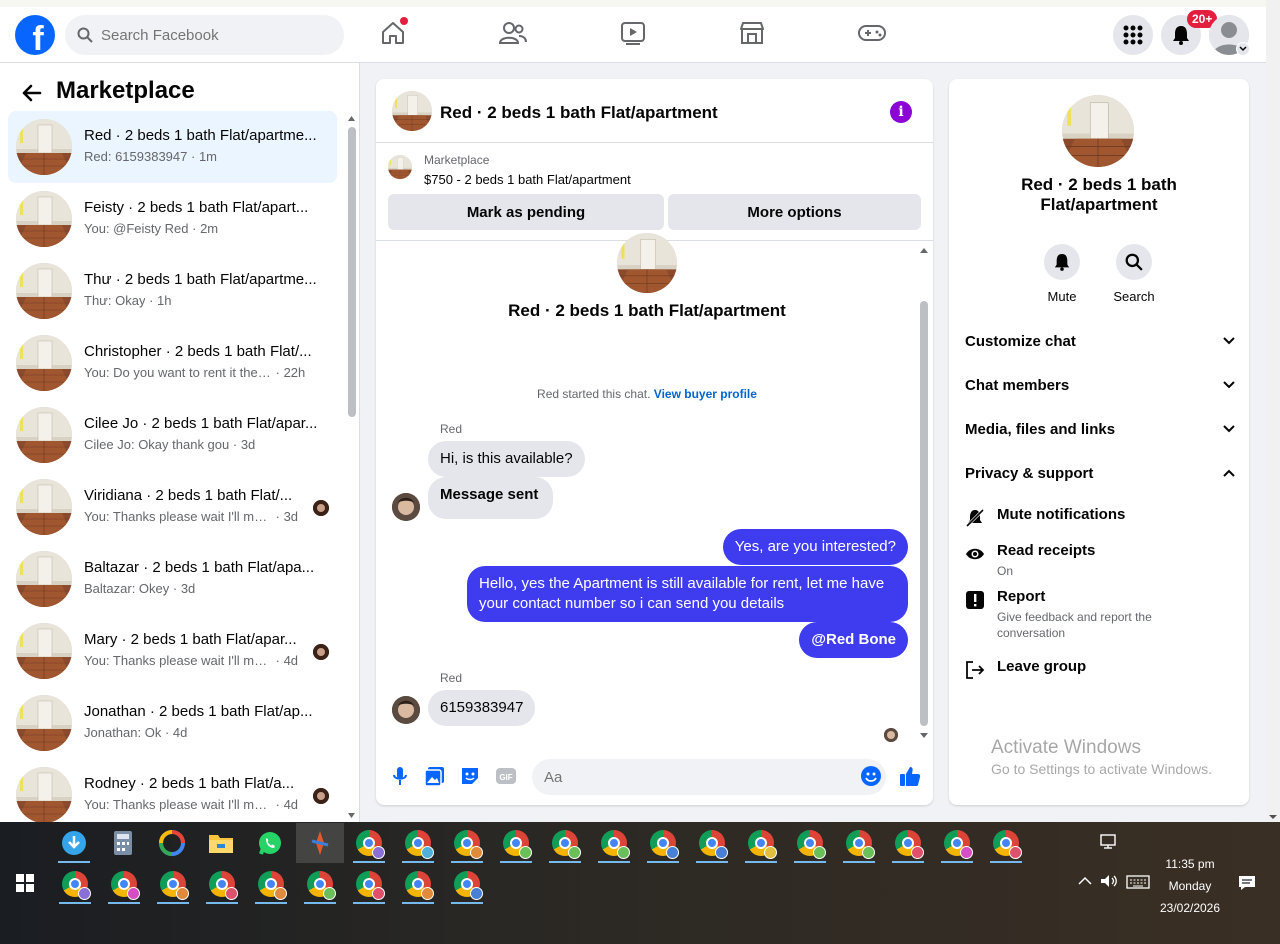 This screenshot has height=944, width=1280. I want to click on emoji-icon, so click(871, 776).